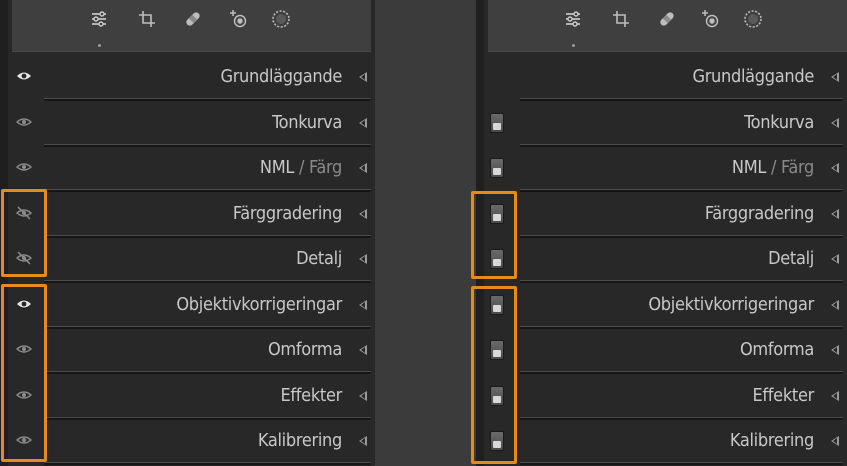  Describe the element at coordinates (425, 233) in the screenshot. I see `panel-gap` at that location.